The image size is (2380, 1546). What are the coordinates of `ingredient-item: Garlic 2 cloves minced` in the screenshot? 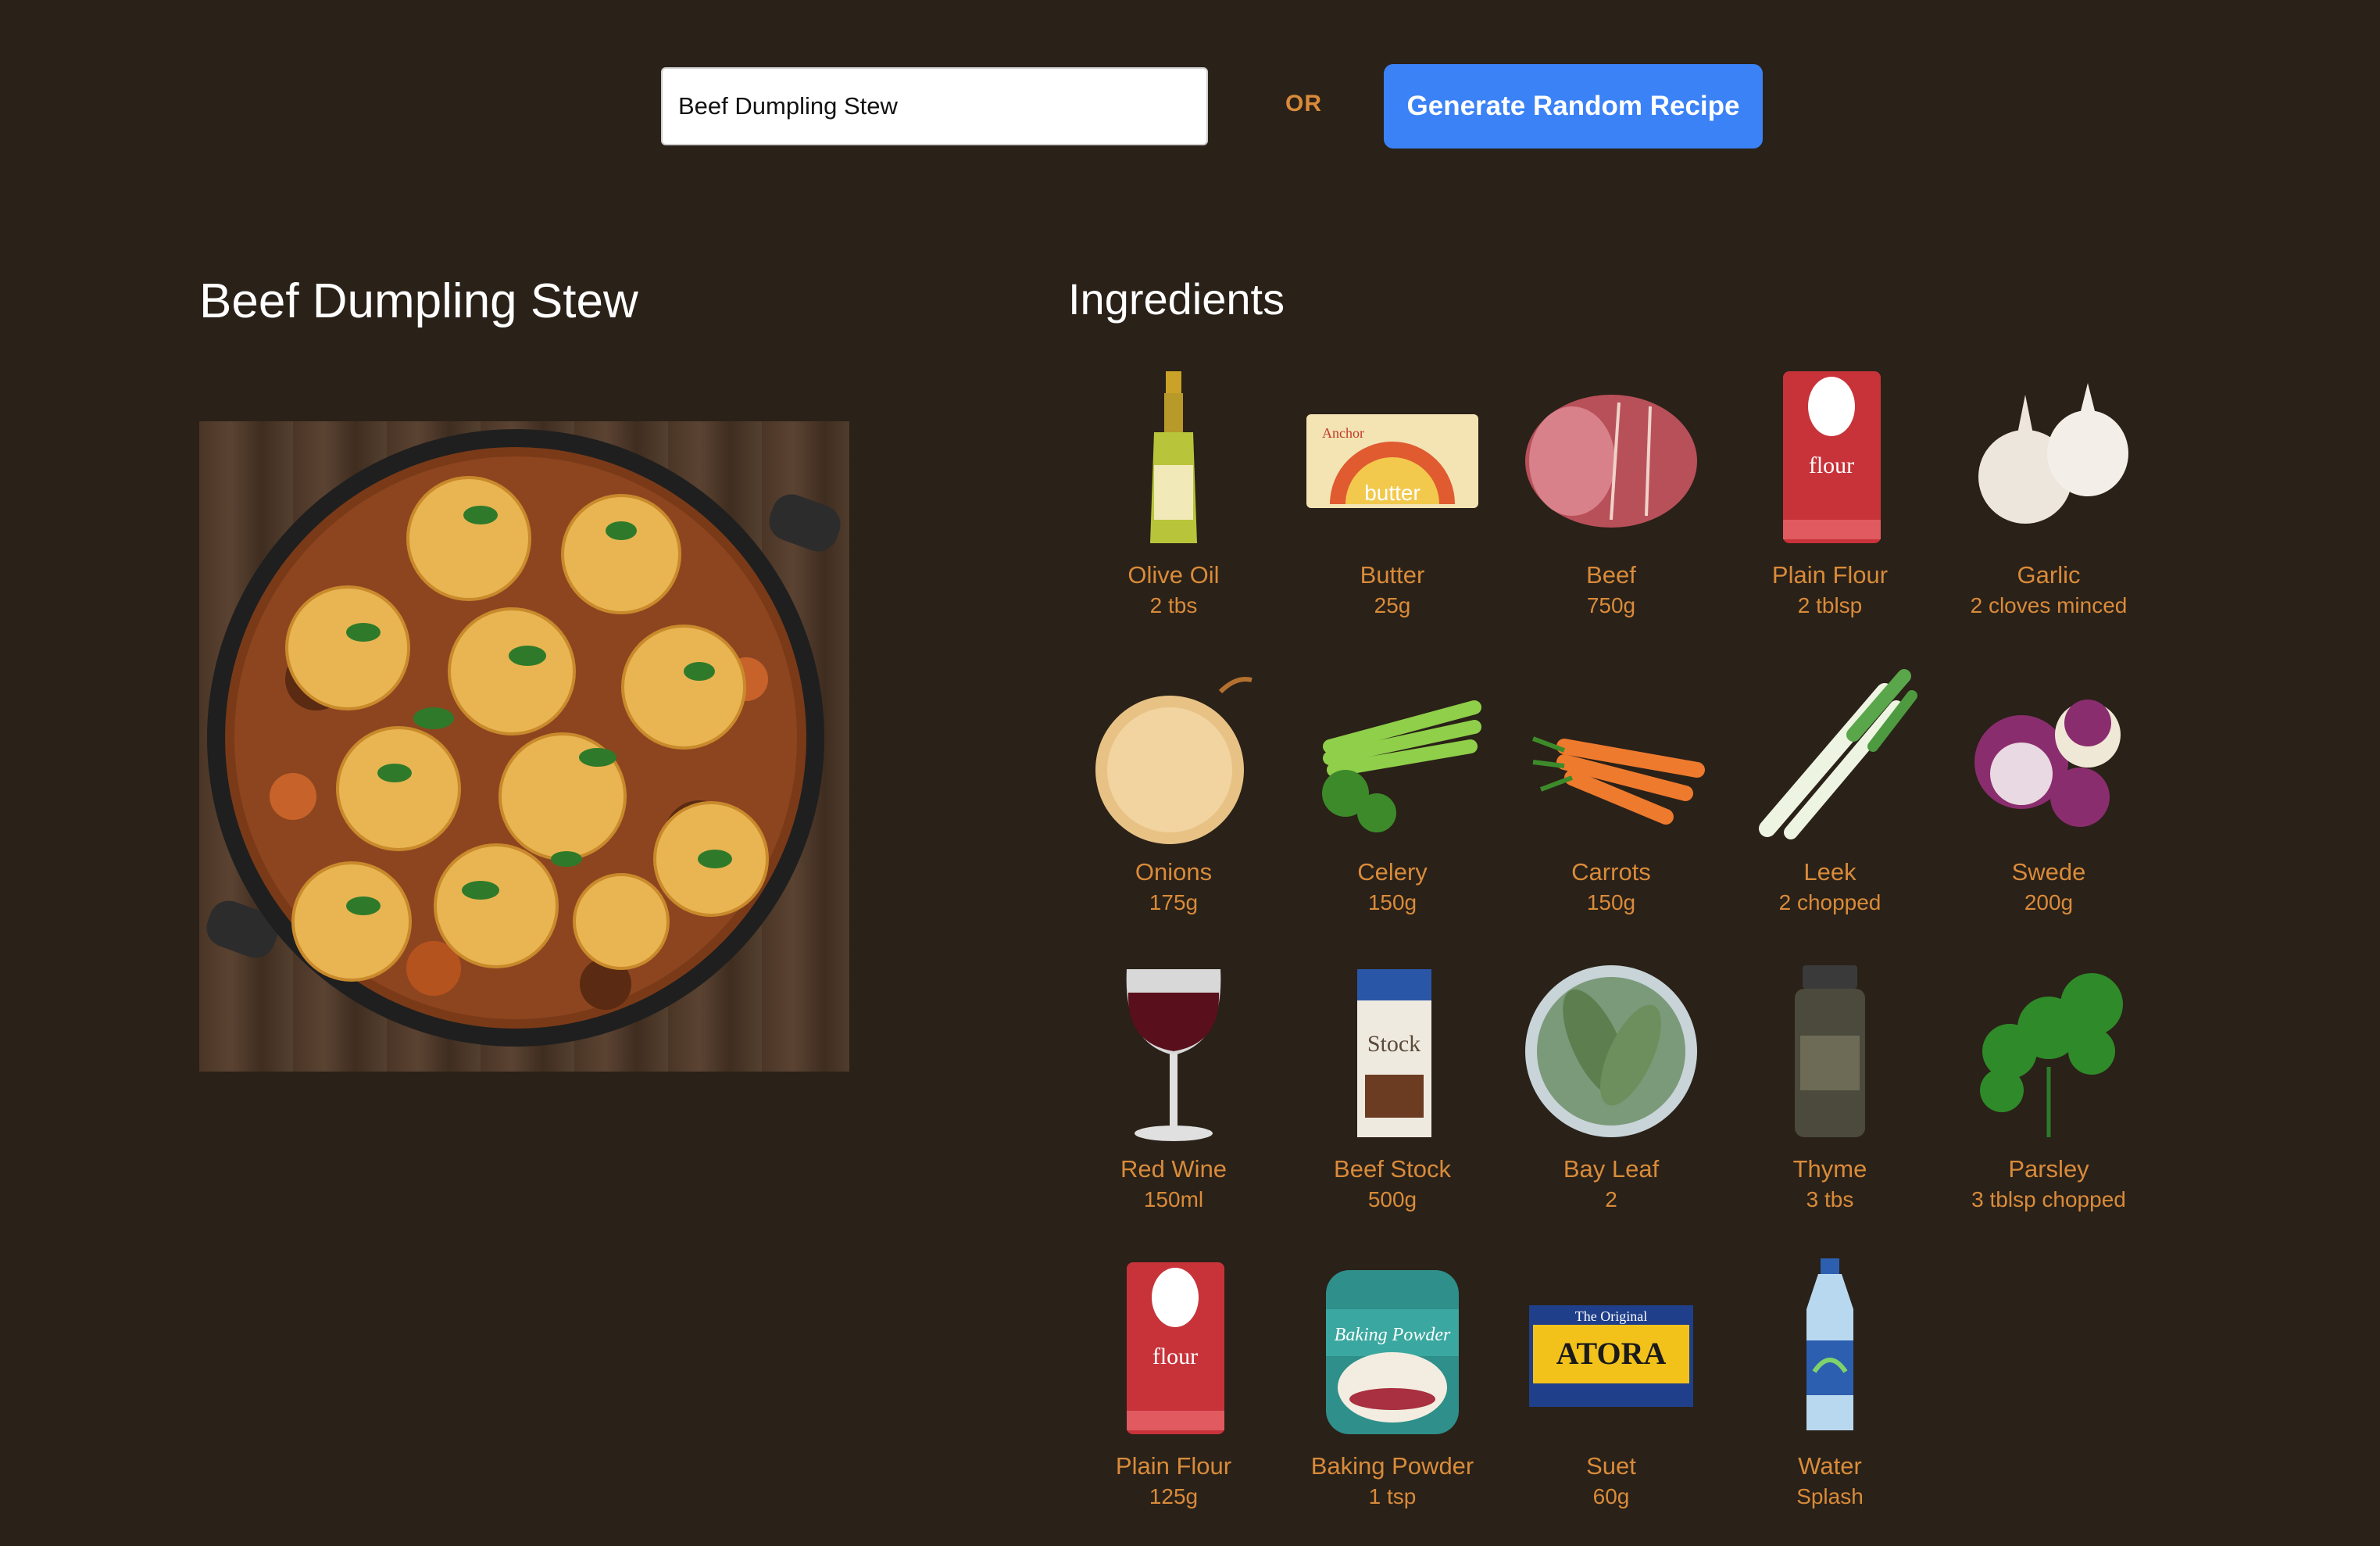 It's located at (2048, 508).